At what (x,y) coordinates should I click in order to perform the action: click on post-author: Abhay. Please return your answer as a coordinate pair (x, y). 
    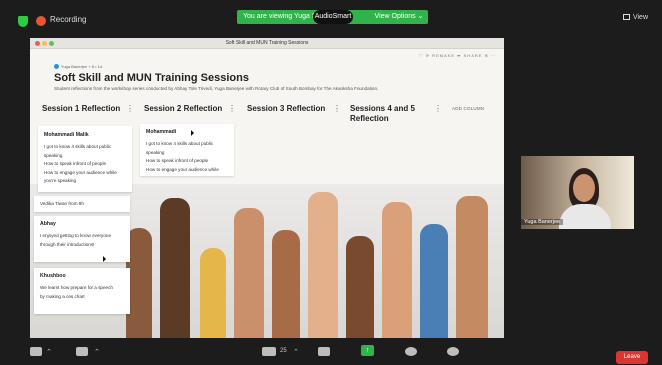
    Looking at the image, I should click on (48, 224).